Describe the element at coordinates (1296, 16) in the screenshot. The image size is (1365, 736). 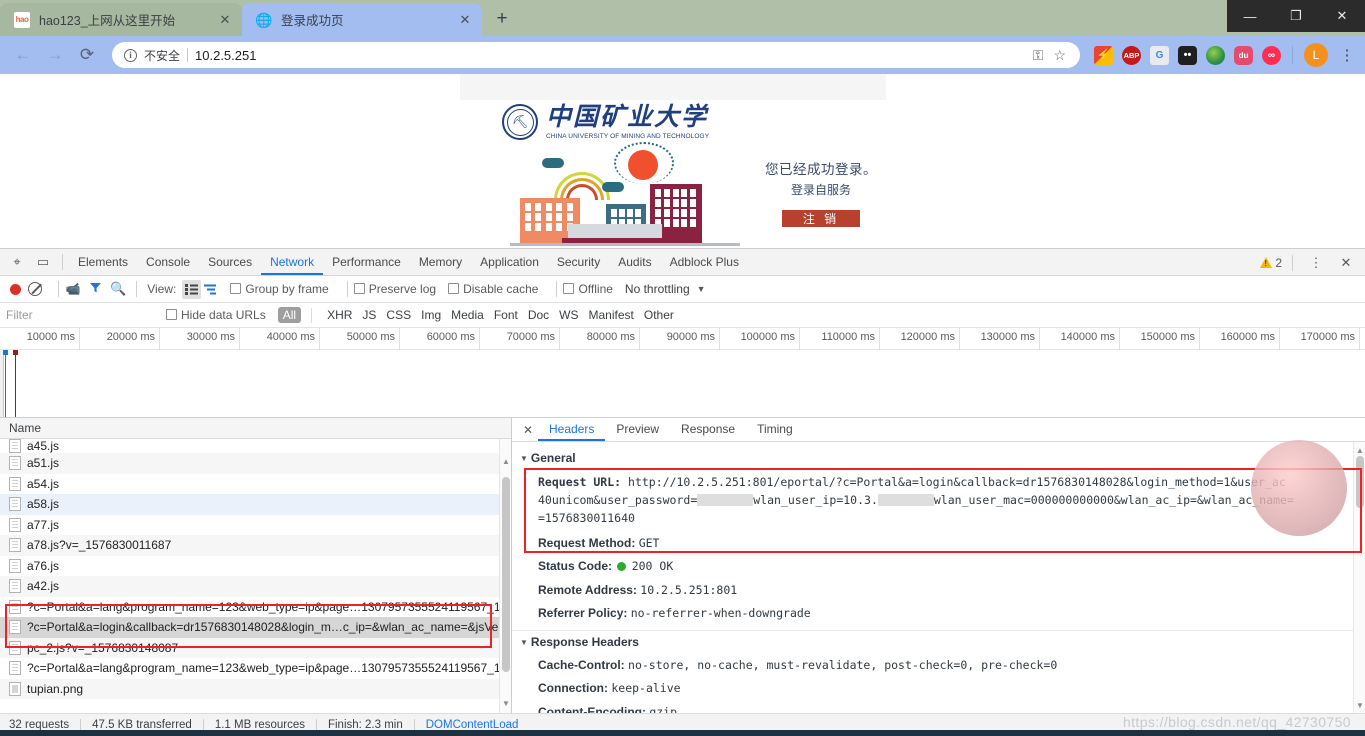
I see `maximize-icon: ❐` at that location.